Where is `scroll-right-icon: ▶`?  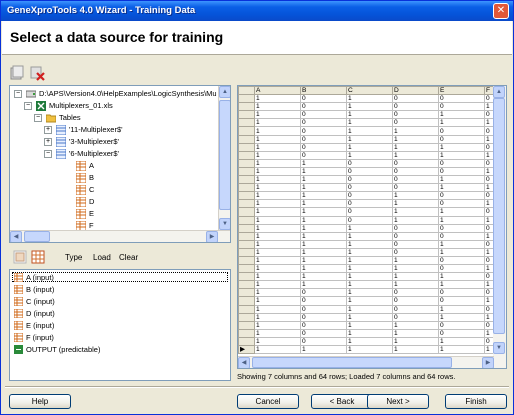 scroll-right-icon: ▶ is located at coordinates (212, 236).